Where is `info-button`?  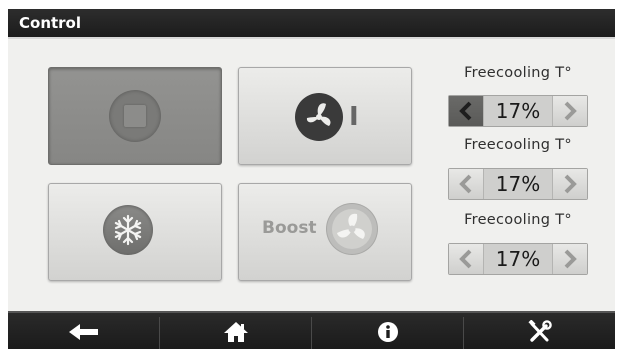 info-button is located at coordinates (387, 331).